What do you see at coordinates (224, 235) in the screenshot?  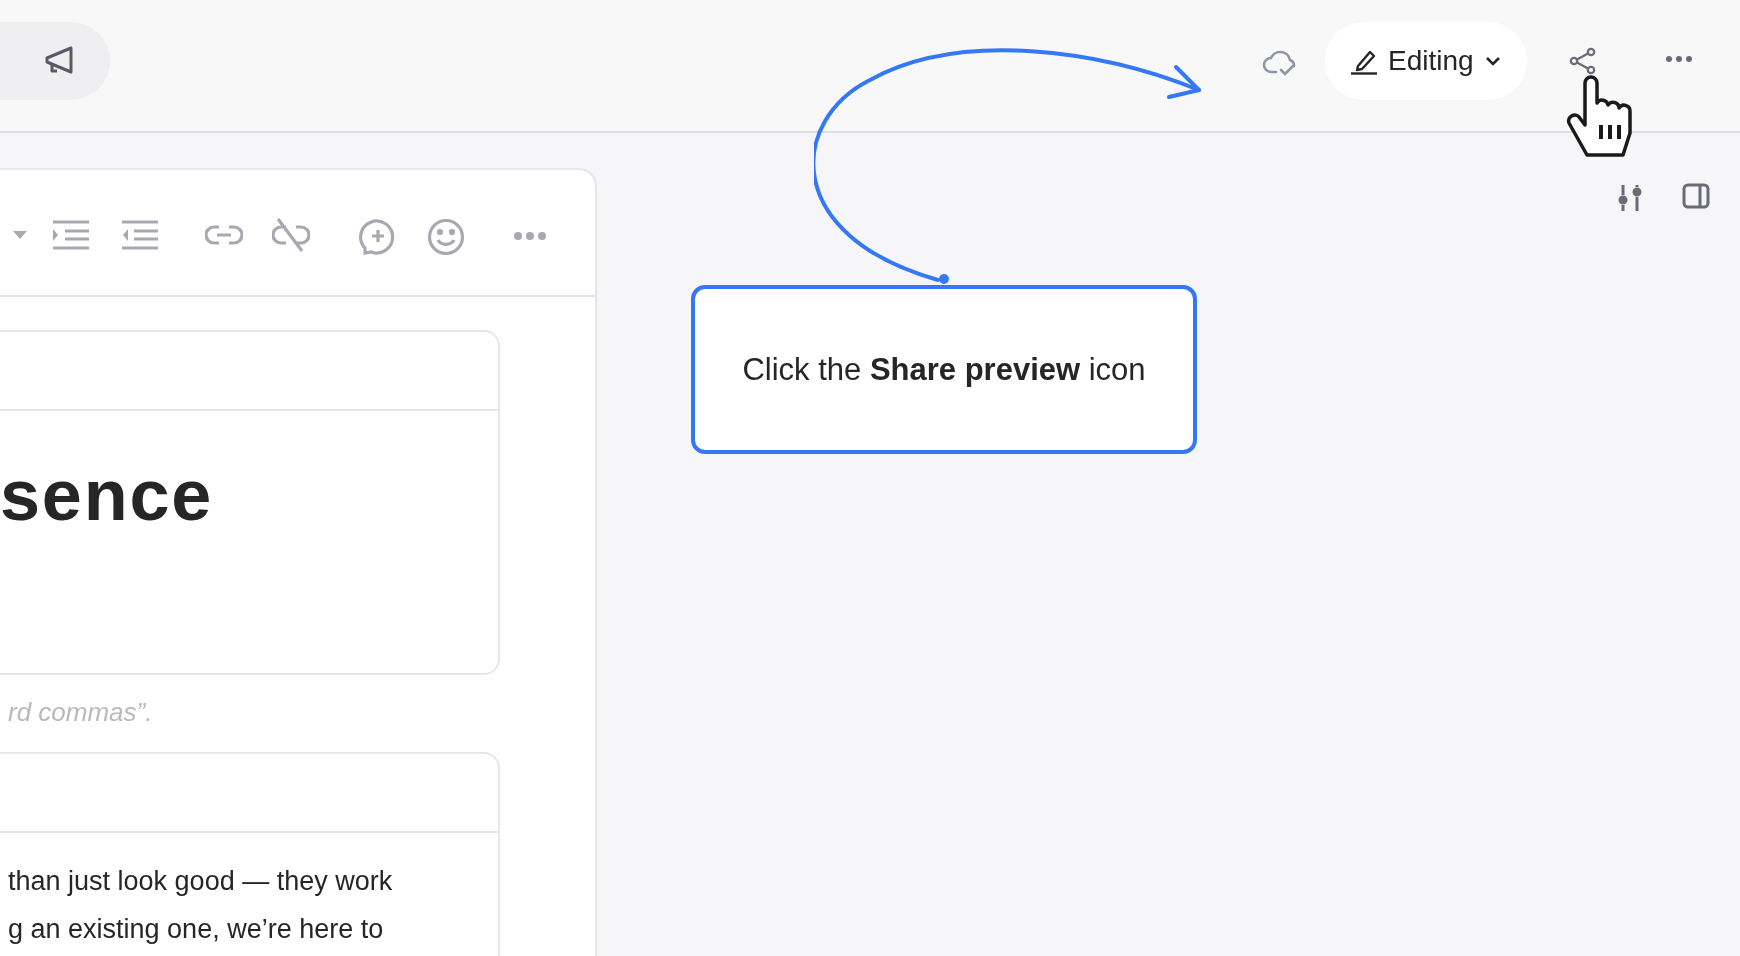 I see `link-icon` at bounding box center [224, 235].